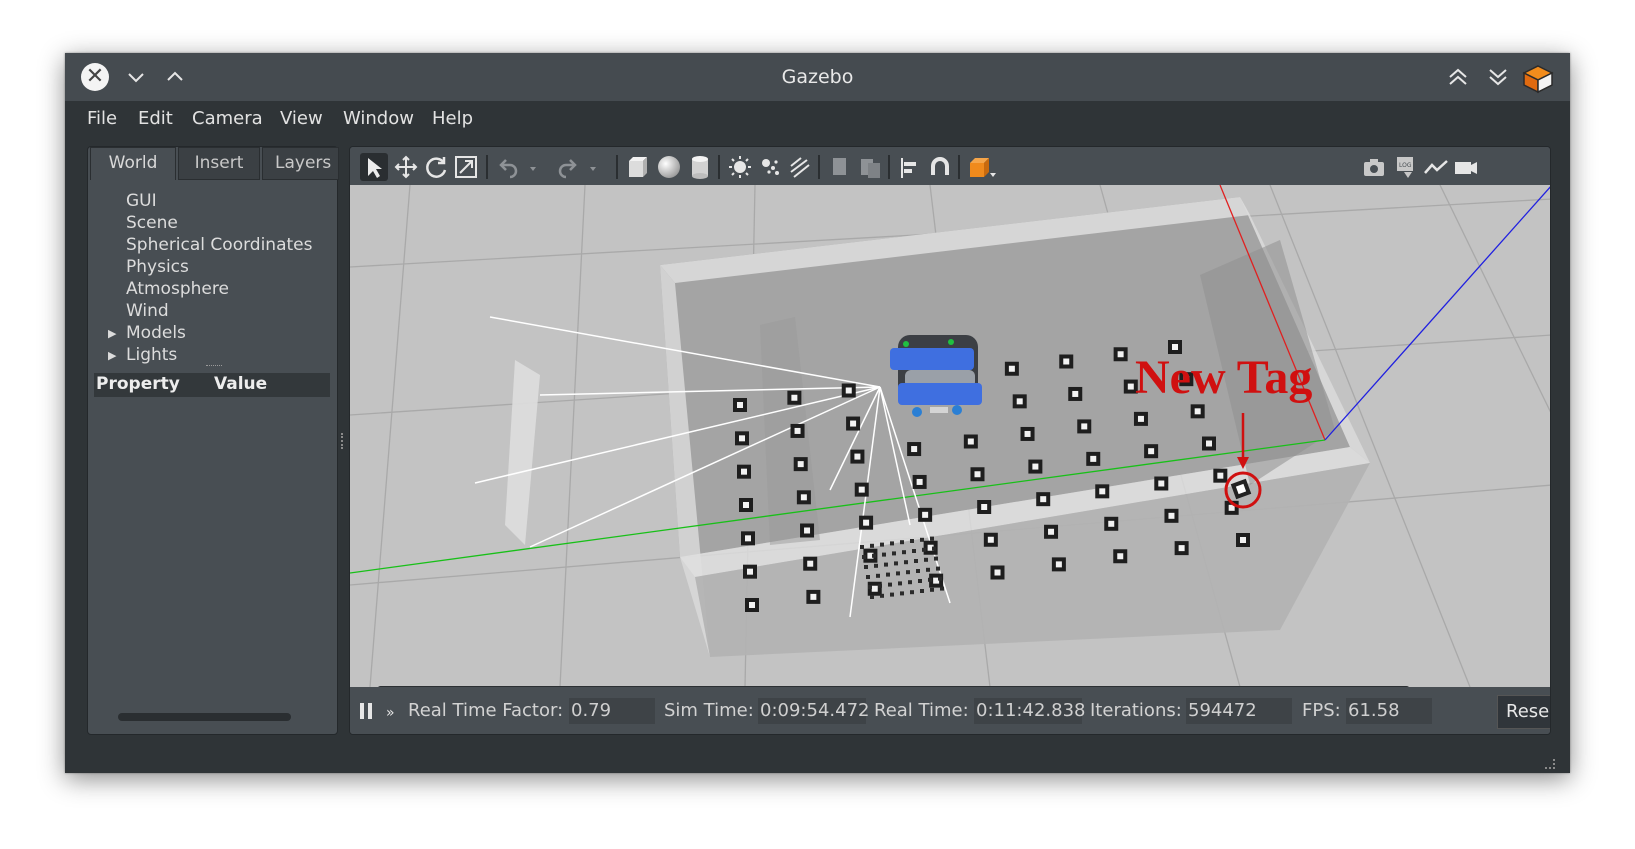 The height and width of the screenshot is (849, 1635). Describe the element at coordinates (301, 118) in the screenshot. I see `menu-view: View` at that location.